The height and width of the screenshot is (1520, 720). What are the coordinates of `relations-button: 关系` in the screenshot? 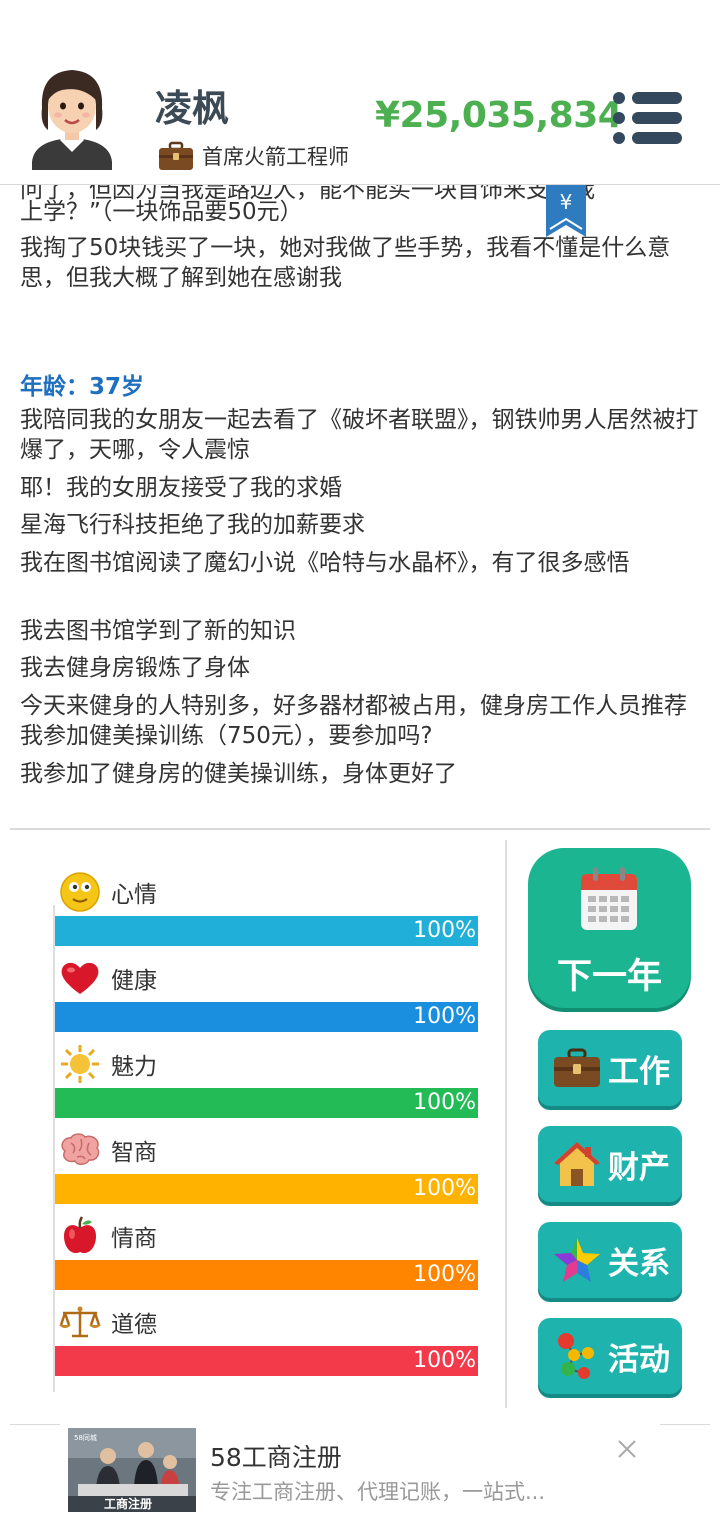 It's located at (610, 1260).